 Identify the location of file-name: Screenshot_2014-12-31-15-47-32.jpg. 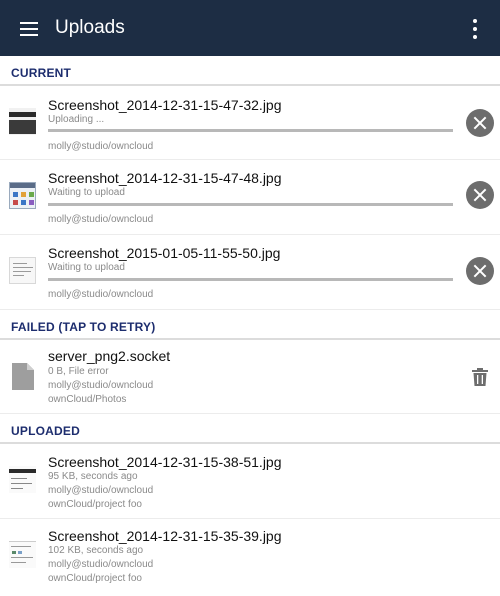
(165, 105).